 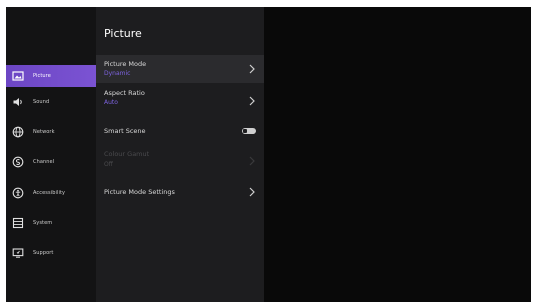 What do you see at coordinates (43, 253) in the screenshot?
I see `sidebar-item-label: Support` at bounding box center [43, 253].